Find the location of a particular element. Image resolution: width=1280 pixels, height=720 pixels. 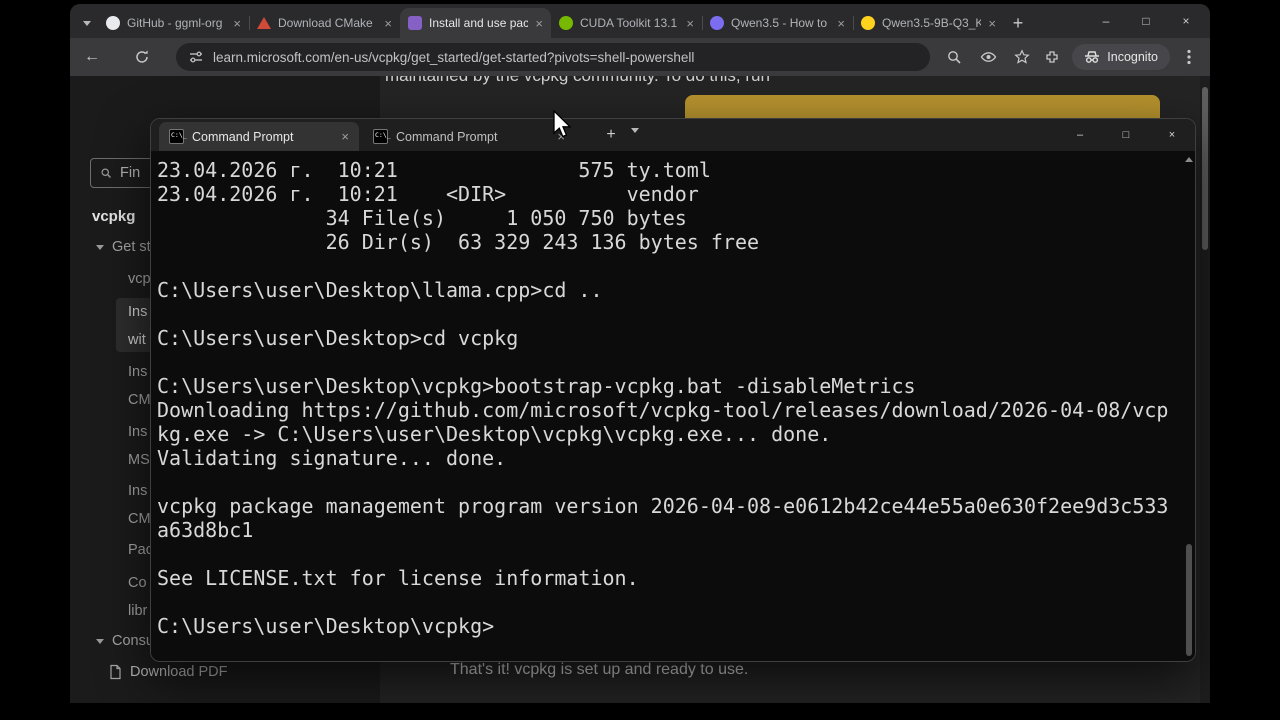

cuda-favicon is located at coordinates (566, 23).